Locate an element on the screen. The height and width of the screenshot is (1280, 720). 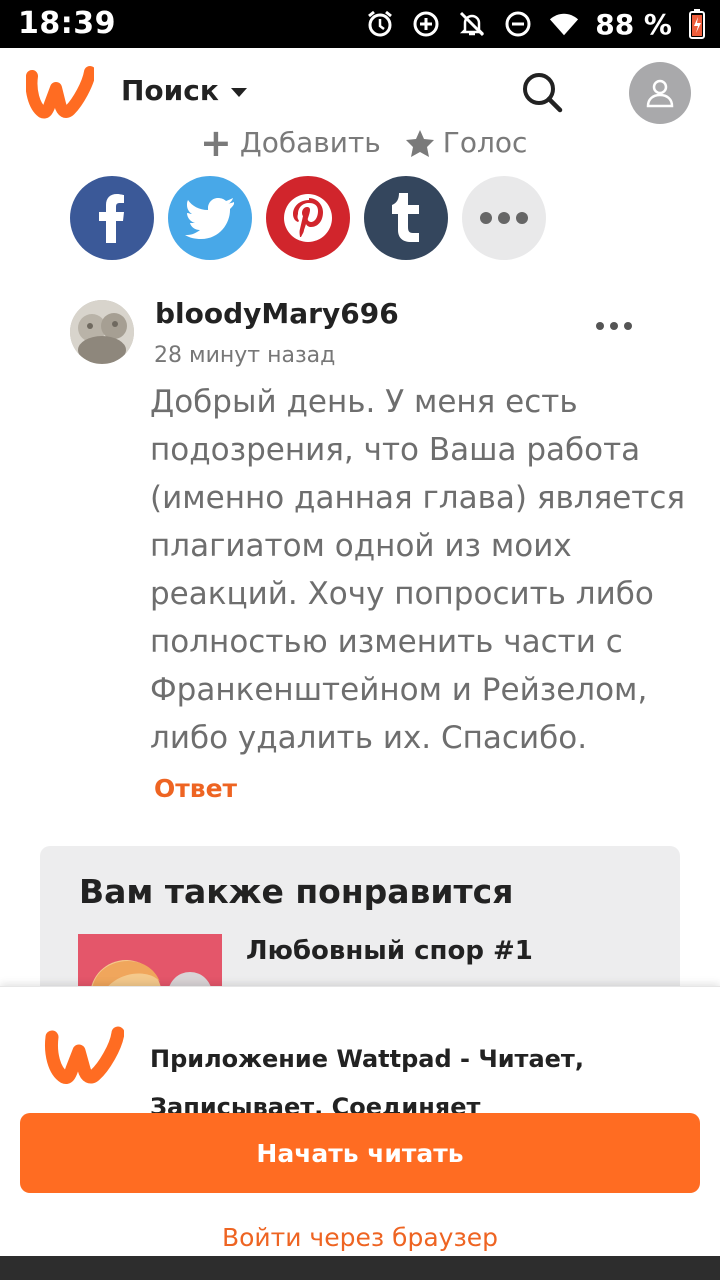
plus-icon: + is located at coordinates (216, 139).